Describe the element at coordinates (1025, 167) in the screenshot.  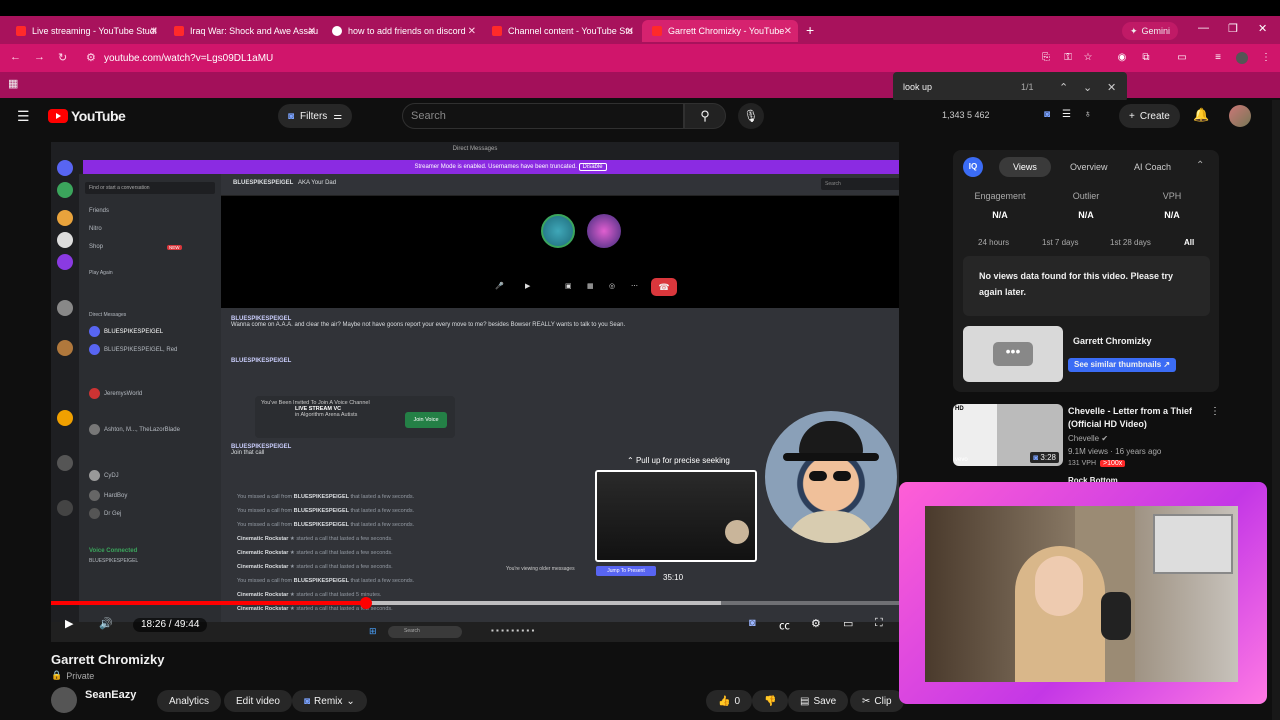
I see `tab-views: Views` at that location.